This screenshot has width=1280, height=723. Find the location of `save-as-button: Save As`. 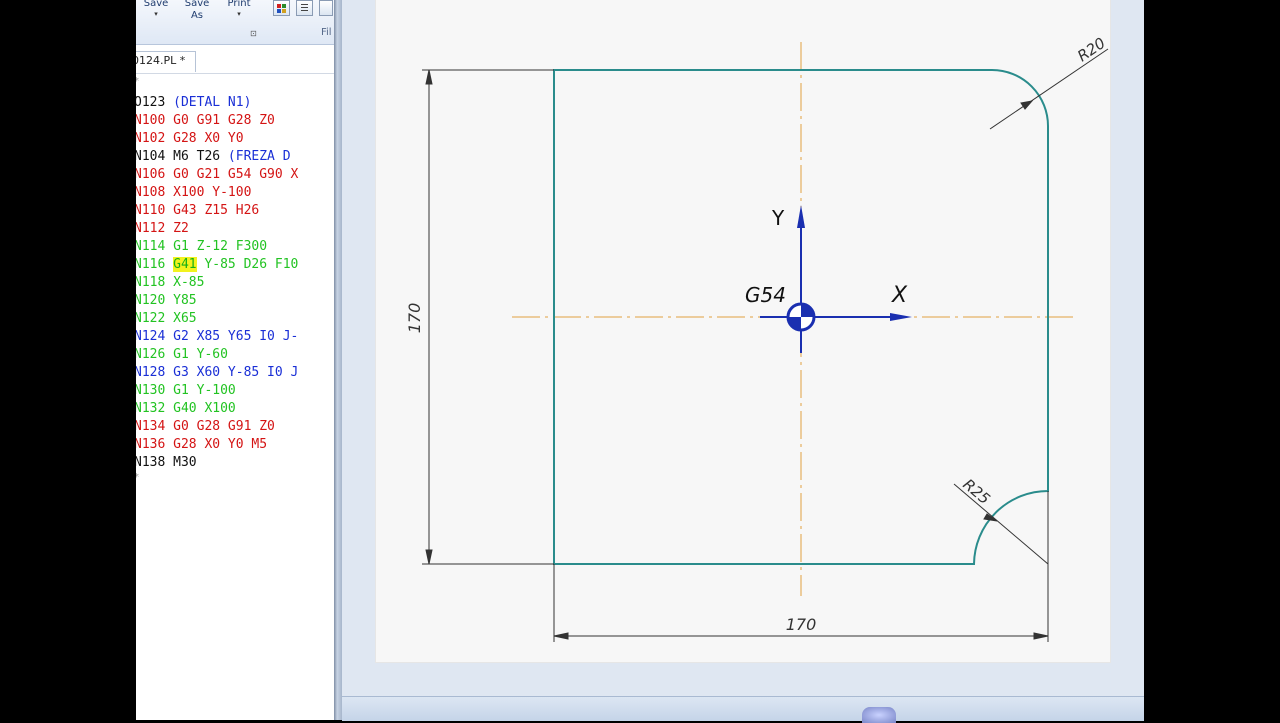

save-as-button: Save As is located at coordinates (197, 11).